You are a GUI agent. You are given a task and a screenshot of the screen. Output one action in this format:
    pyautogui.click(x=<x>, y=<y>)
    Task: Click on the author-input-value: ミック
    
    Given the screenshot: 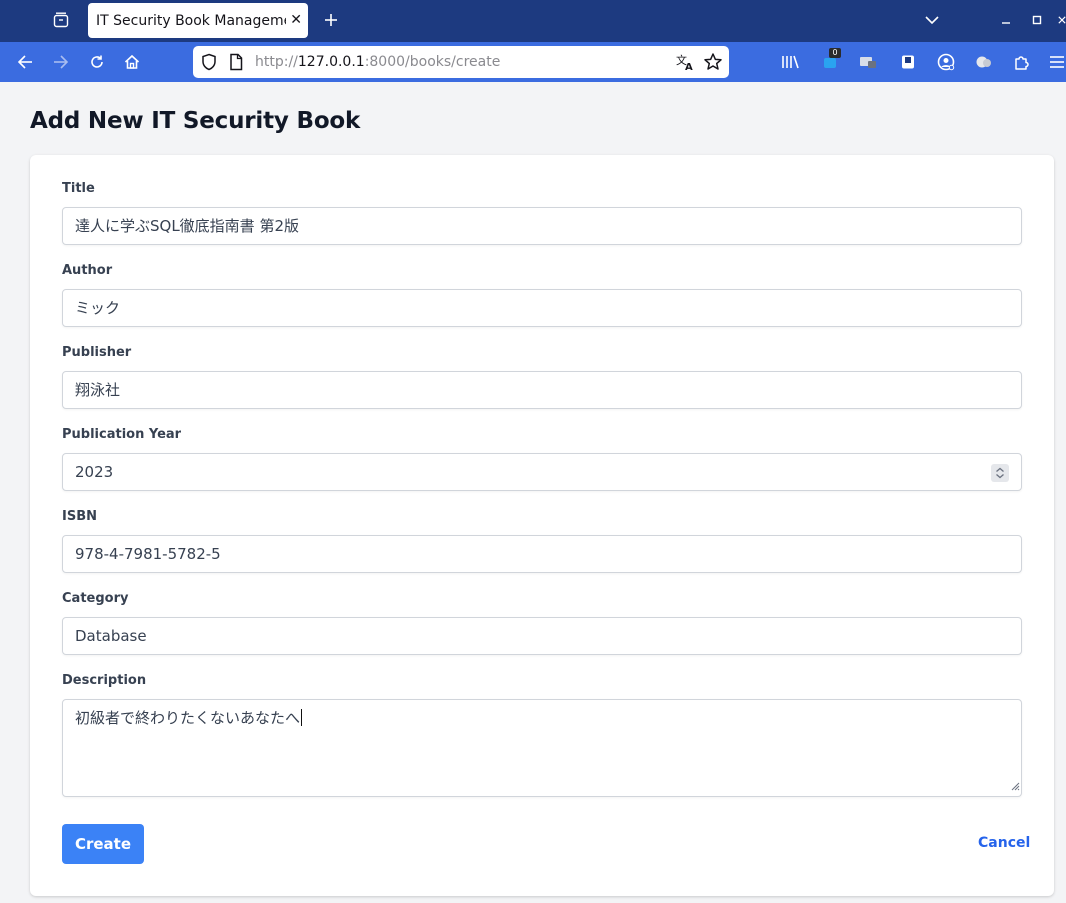 What is the action you would take?
    pyautogui.click(x=98, y=308)
    